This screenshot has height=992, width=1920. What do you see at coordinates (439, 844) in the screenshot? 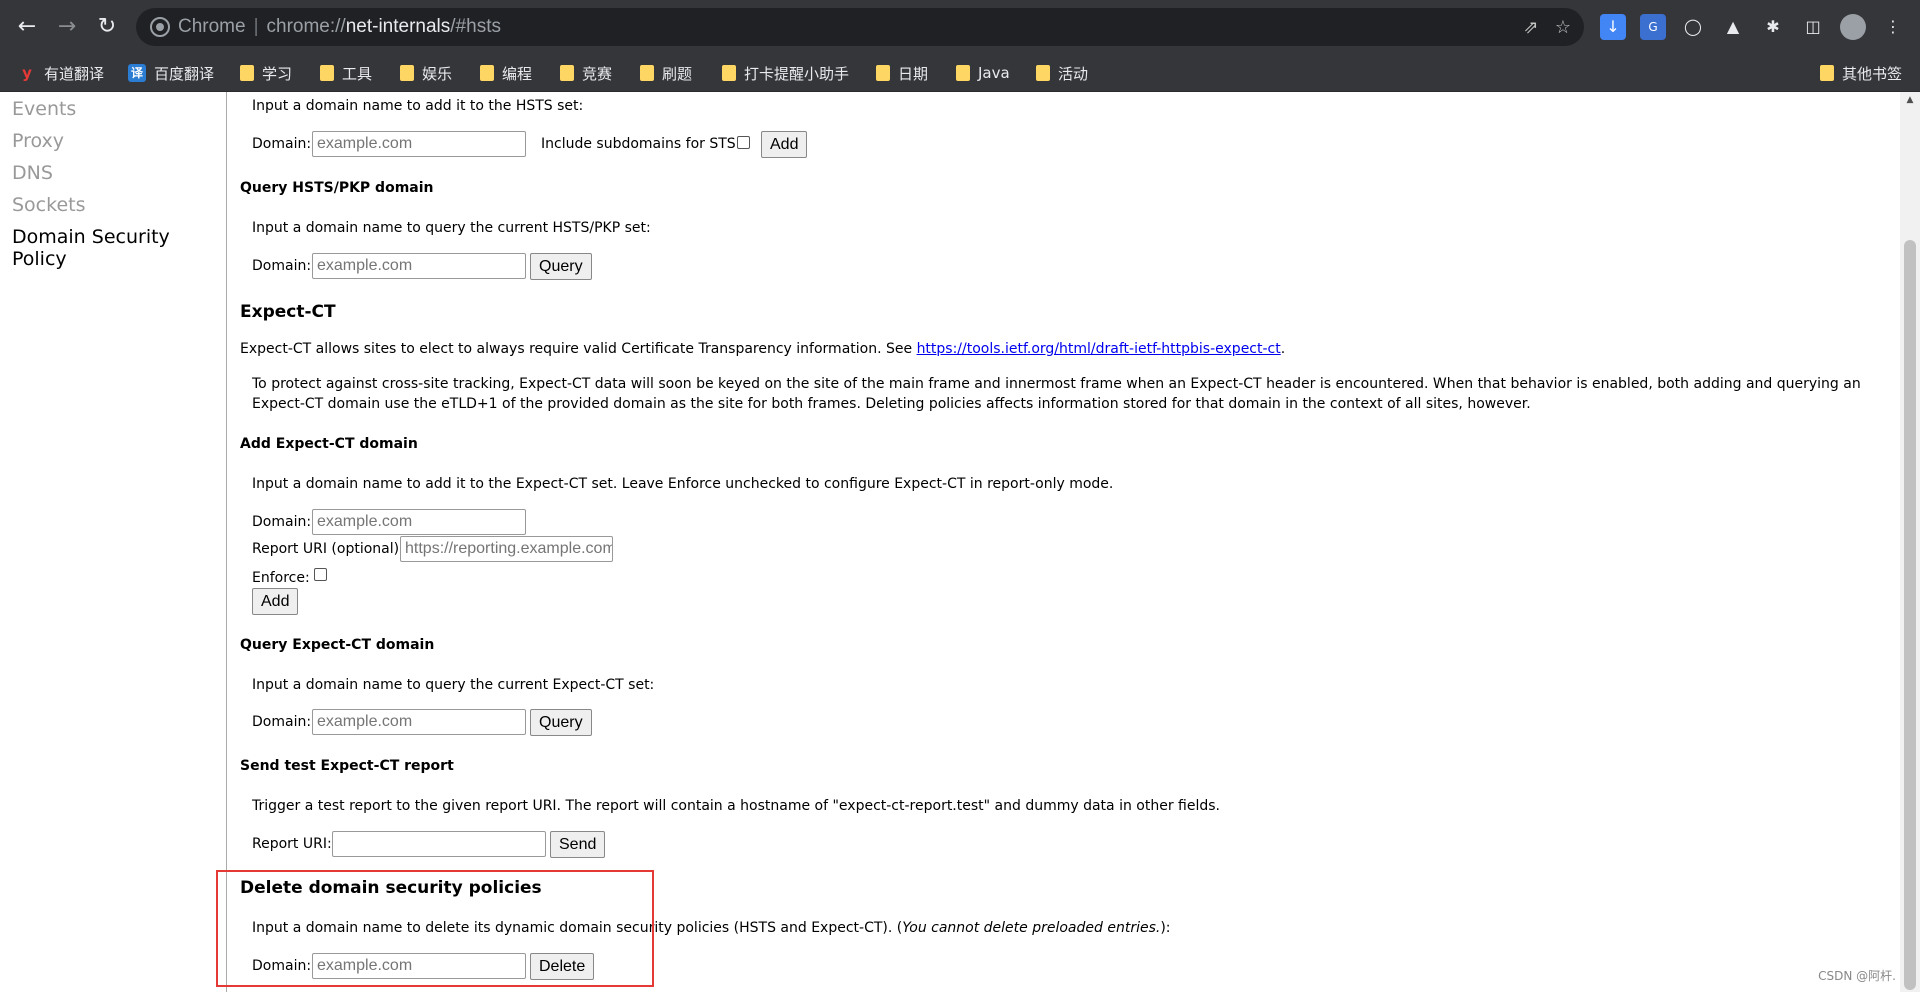
I see `test-report-uri-input` at bounding box center [439, 844].